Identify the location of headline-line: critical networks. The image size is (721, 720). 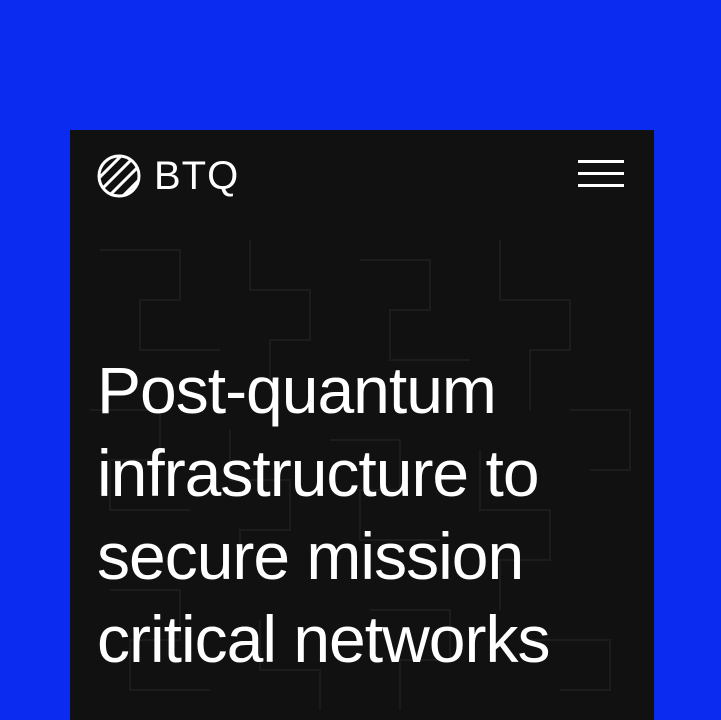
(323, 639).